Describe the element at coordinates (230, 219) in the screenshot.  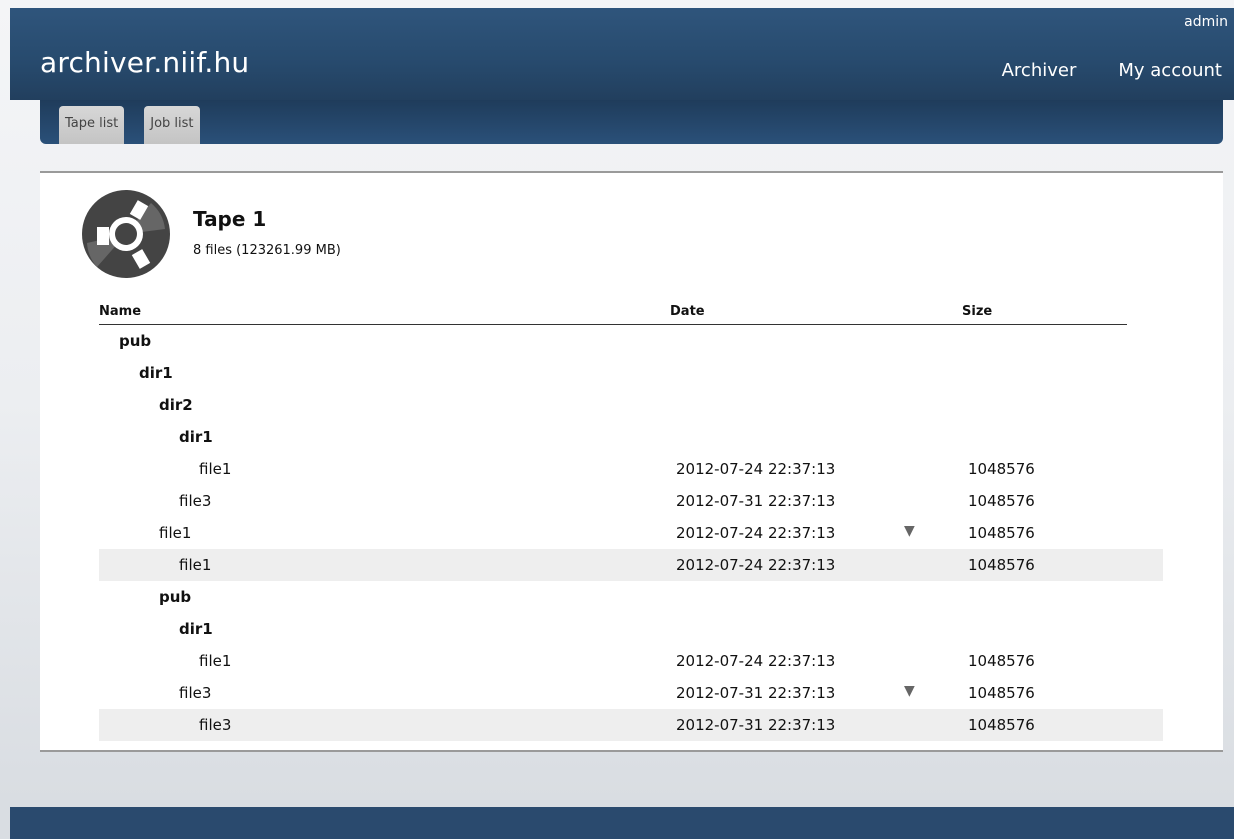
I see `tape-title: Tape 1` at that location.